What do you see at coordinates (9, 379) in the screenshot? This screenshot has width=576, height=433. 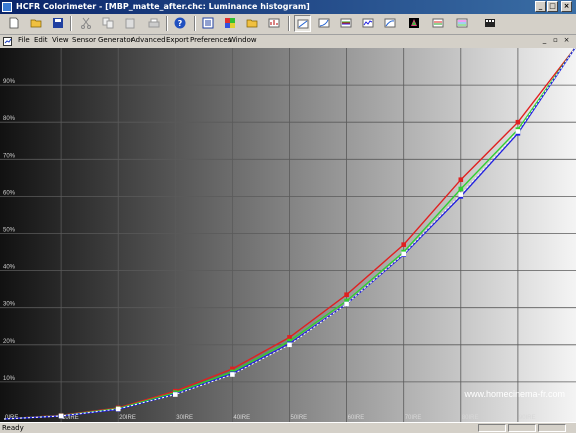 I see `y-tick-label: 10%` at bounding box center [9, 379].